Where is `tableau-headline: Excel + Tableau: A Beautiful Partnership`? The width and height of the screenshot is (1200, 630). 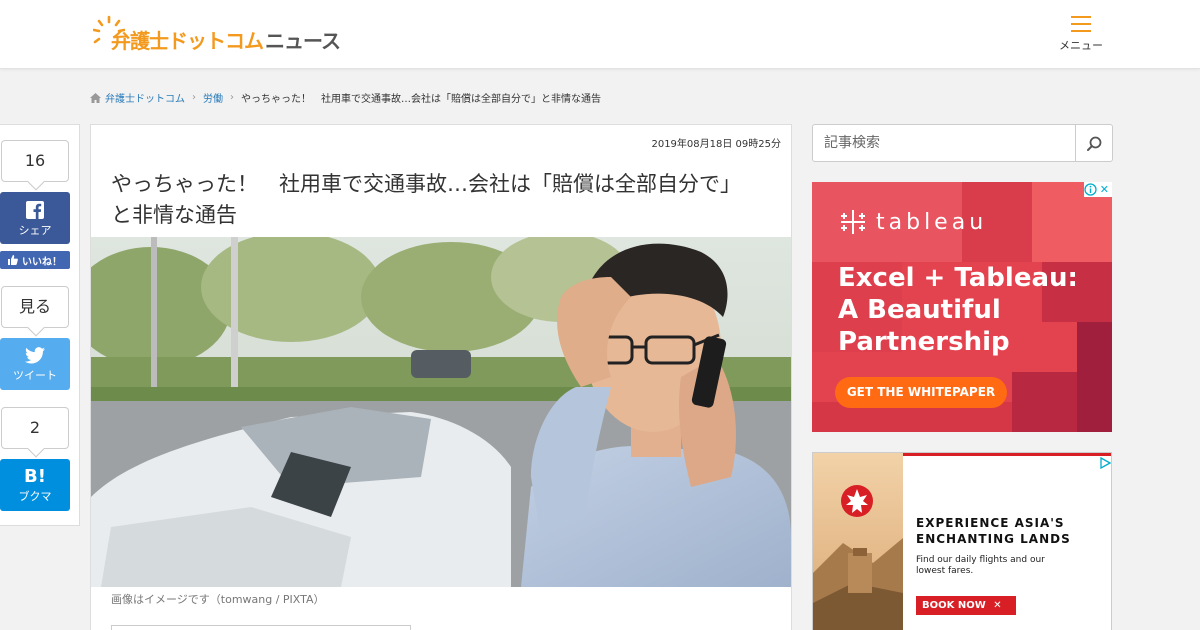
tableau-headline: Excel + Tableau: A Beautiful Partnership is located at coordinates (963, 310).